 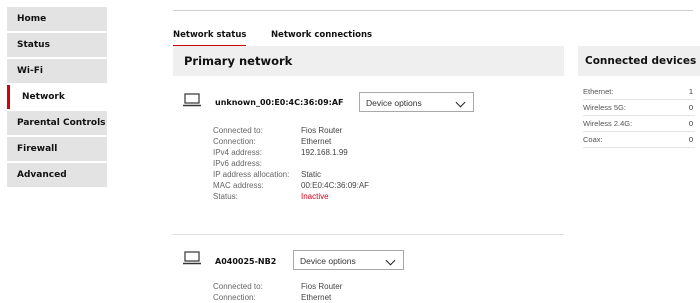 I want to click on primary-network-header: Primary network, so click(x=368, y=61).